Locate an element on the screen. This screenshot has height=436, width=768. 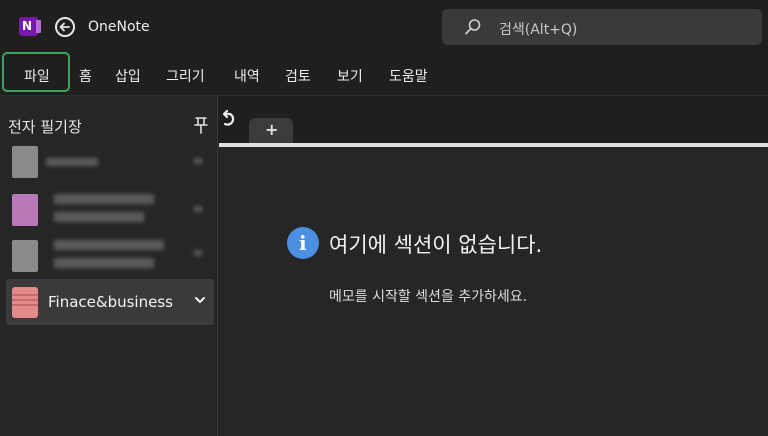
info-icon: i is located at coordinates (303, 243).